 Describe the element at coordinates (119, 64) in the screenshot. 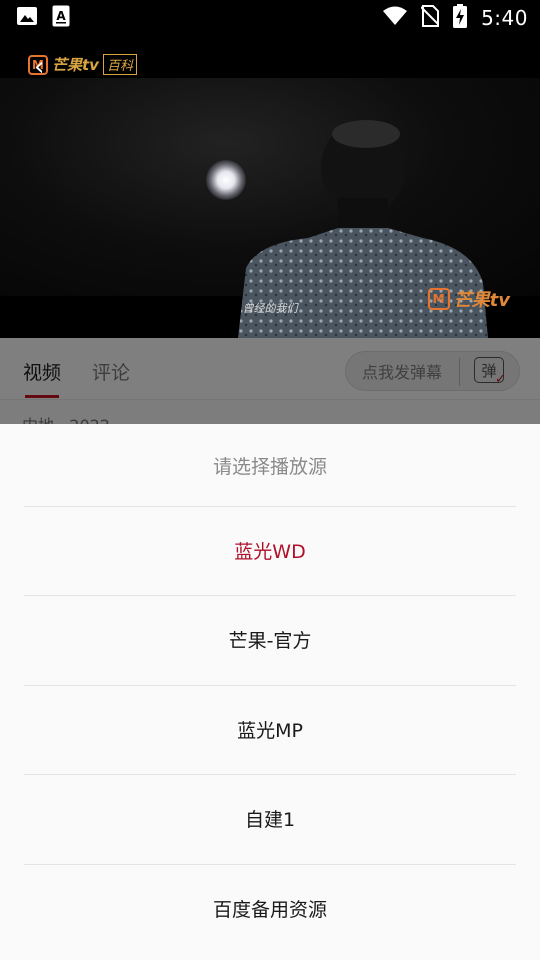

I see `logo-badge: 百科` at that location.